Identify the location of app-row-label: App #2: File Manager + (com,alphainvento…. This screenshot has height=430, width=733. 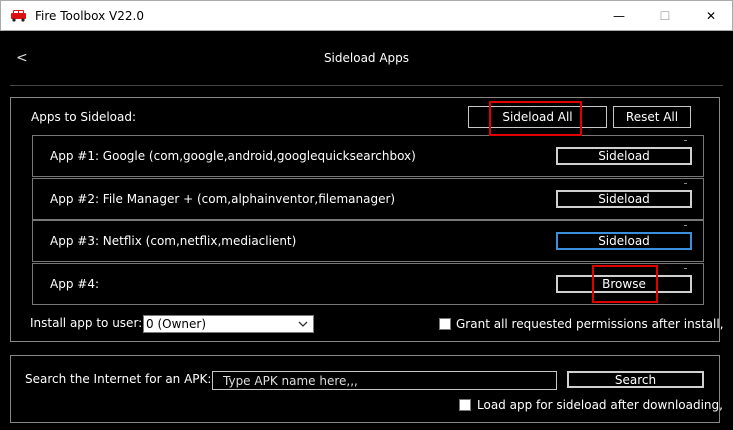
(223, 199).